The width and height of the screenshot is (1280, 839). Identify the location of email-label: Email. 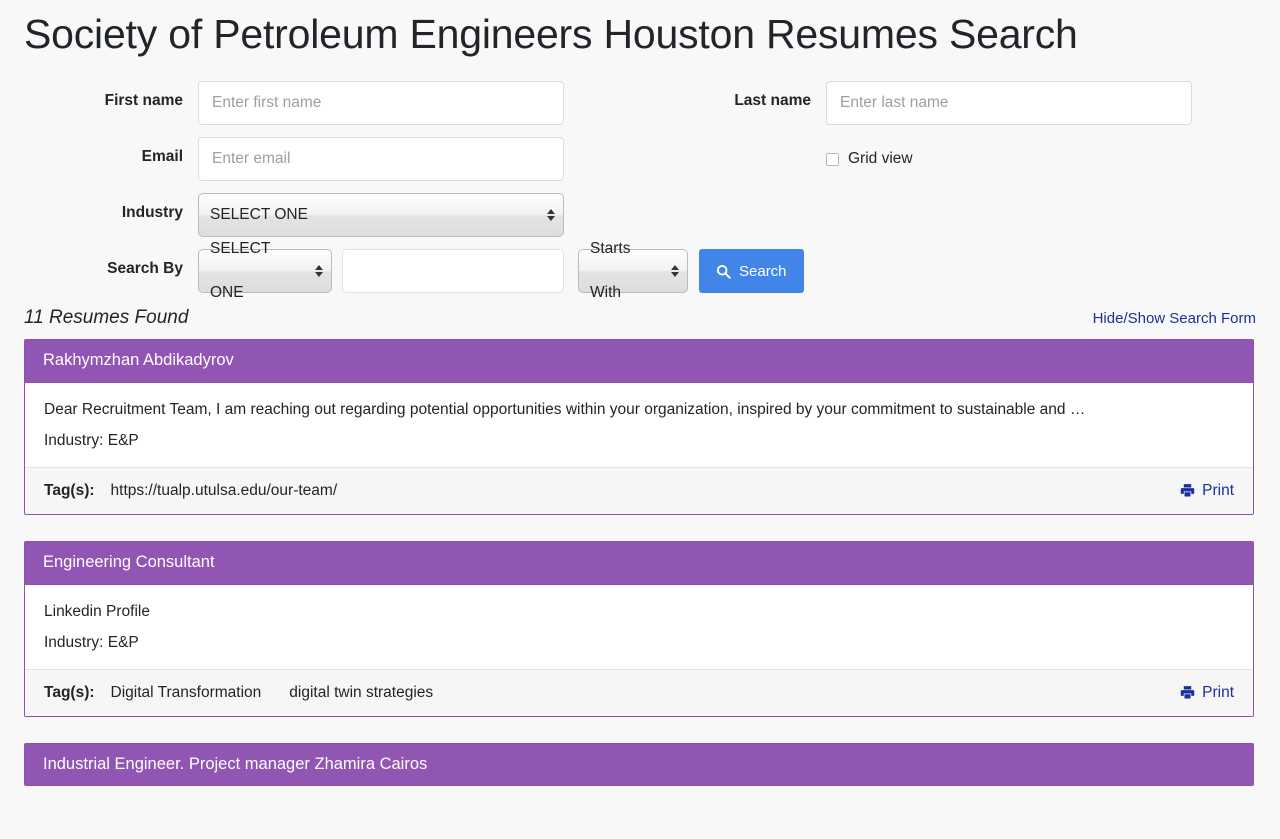
(162, 157).